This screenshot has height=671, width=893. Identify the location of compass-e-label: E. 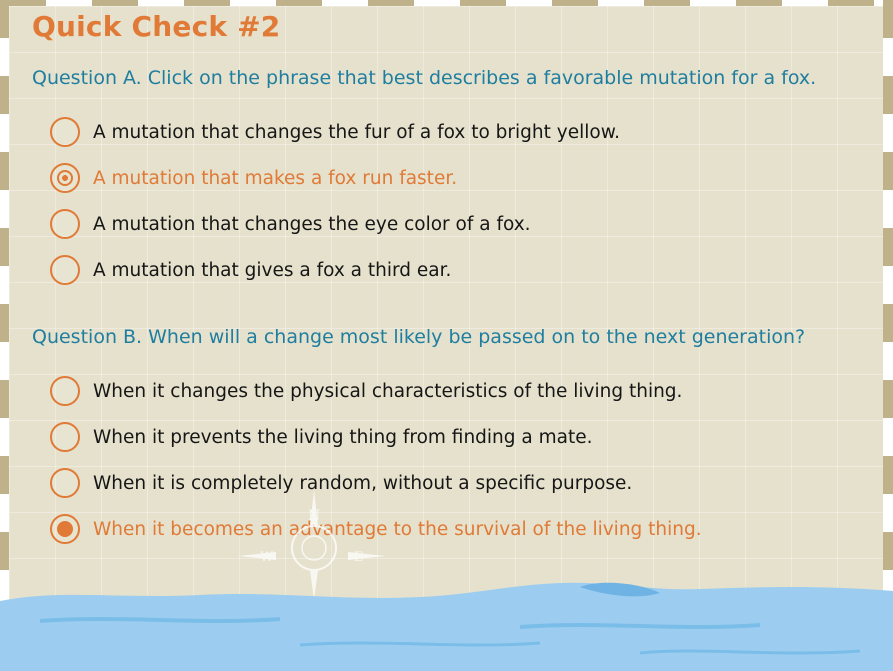
(359, 557).